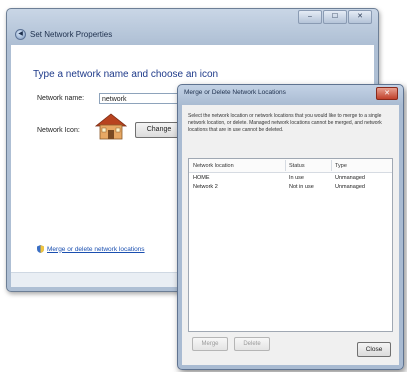 The height and width of the screenshot is (372, 407). What do you see at coordinates (235, 92) in the screenshot?
I see `dialog-title: Merge or Delete Network Locations` at bounding box center [235, 92].